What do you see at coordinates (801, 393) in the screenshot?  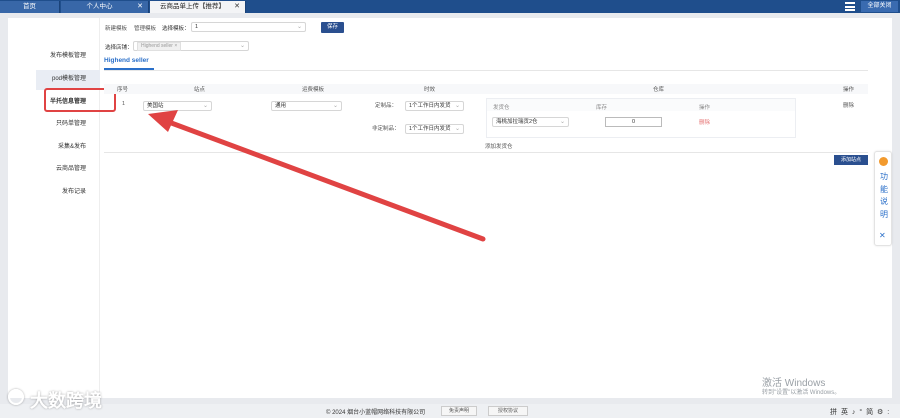 I see `activate-windows-subtitle: 转到"设置"以激活 Windows。` at bounding box center [801, 393].